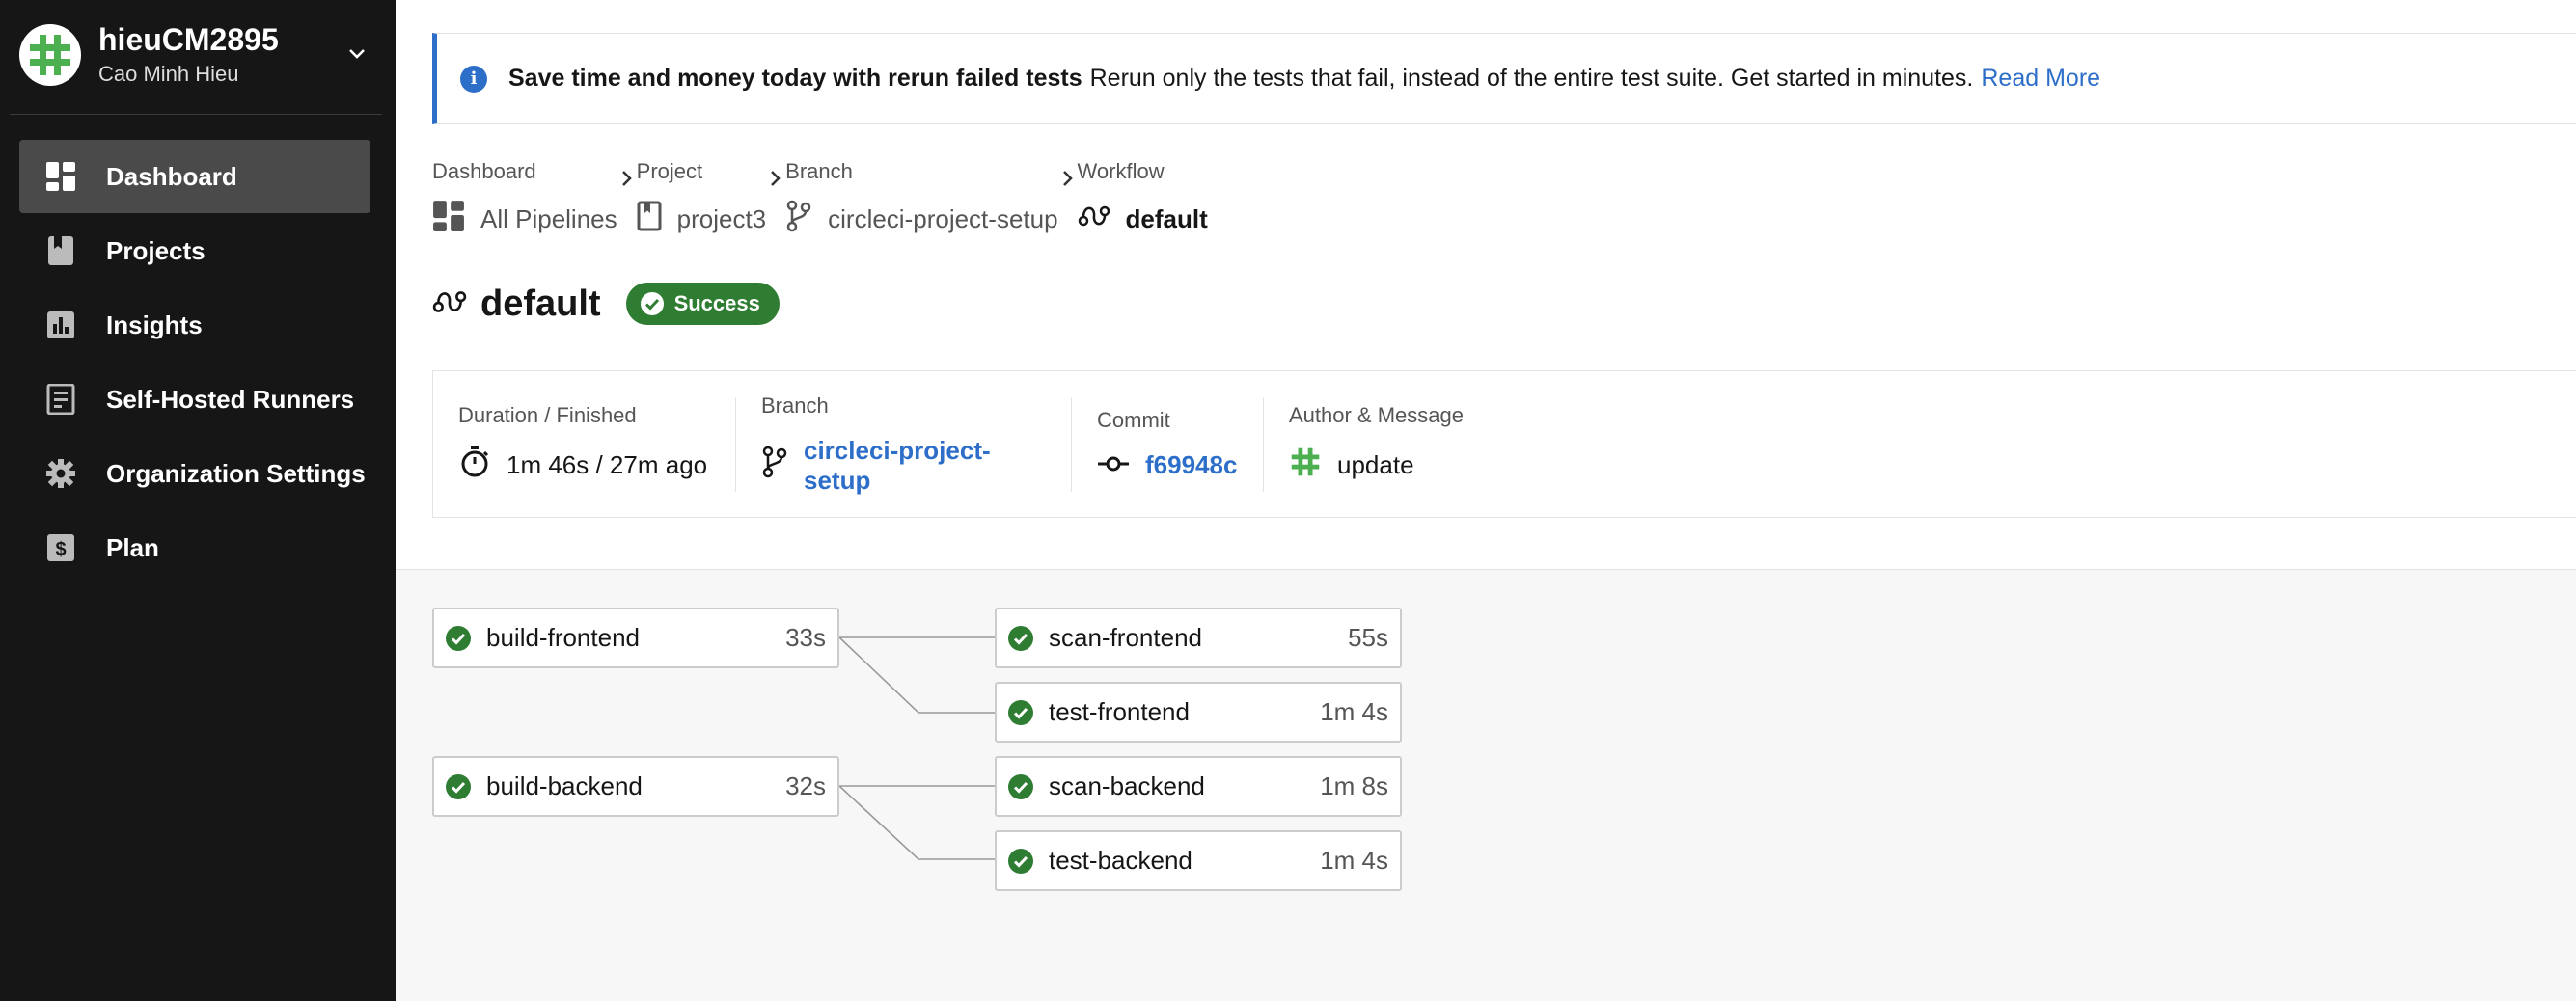 This screenshot has height=1001, width=2576. What do you see at coordinates (1134, 420) in the screenshot?
I see `commit-caption: Commit` at bounding box center [1134, 420].